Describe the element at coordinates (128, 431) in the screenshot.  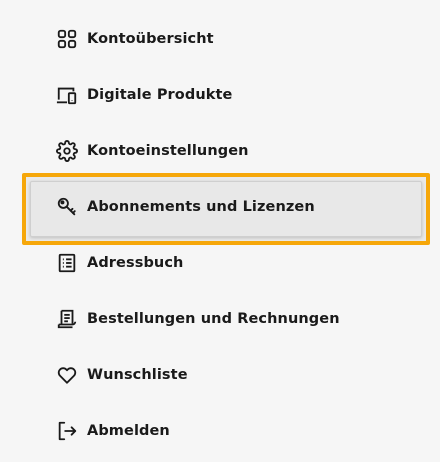
I see `menu-item-label: Abmelden` at that location.